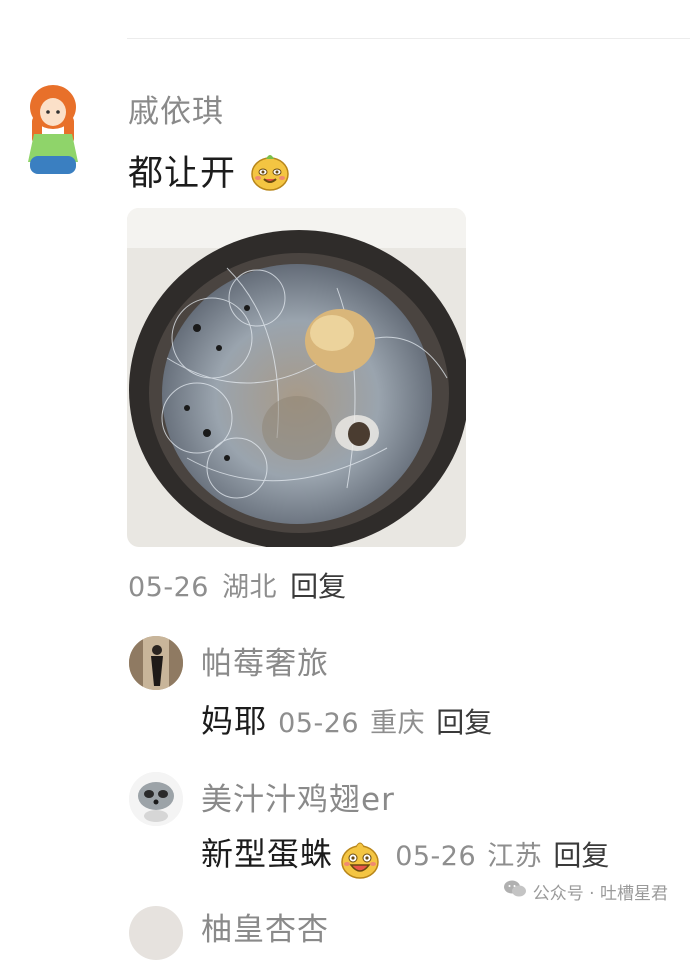 This screenshot has width=690, height=960. Describe the element at coordinates (515, 891) in the screenshot. I see `wechat-icon` at that location.